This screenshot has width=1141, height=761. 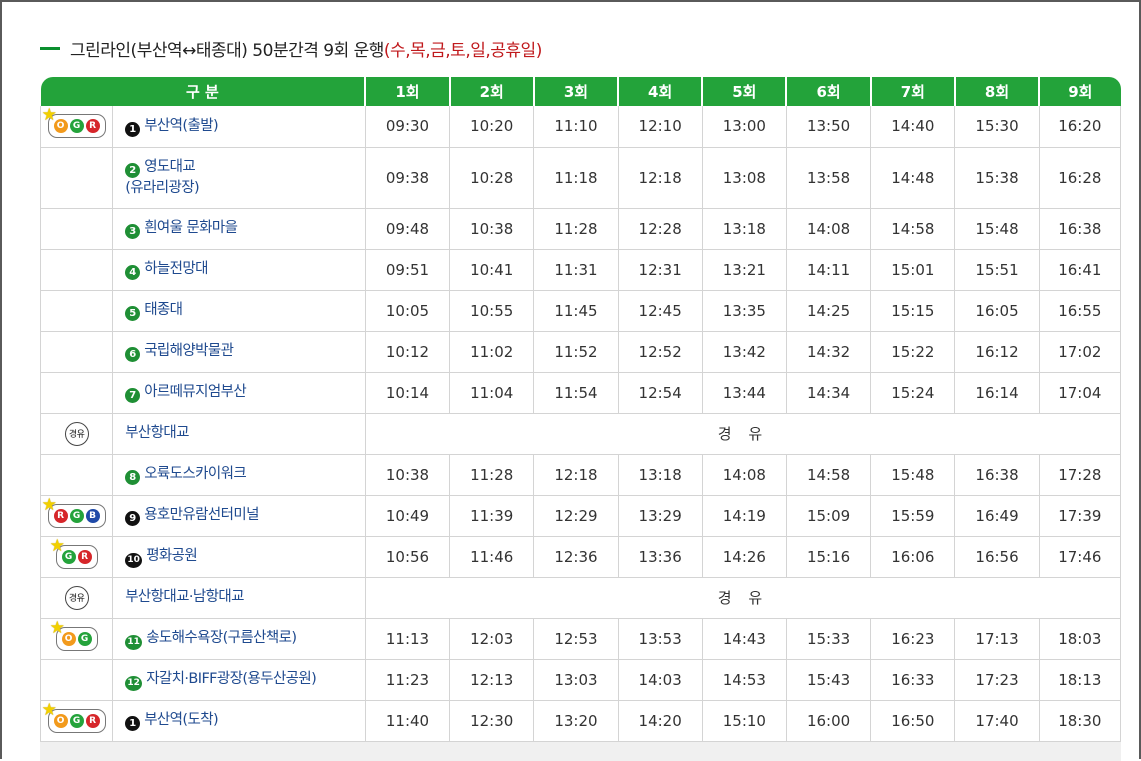 What do you see at coordinates (744, 229) in the screenshot?
I see `time-cell-run-5: 13:18` at bounding box center [744, 229].